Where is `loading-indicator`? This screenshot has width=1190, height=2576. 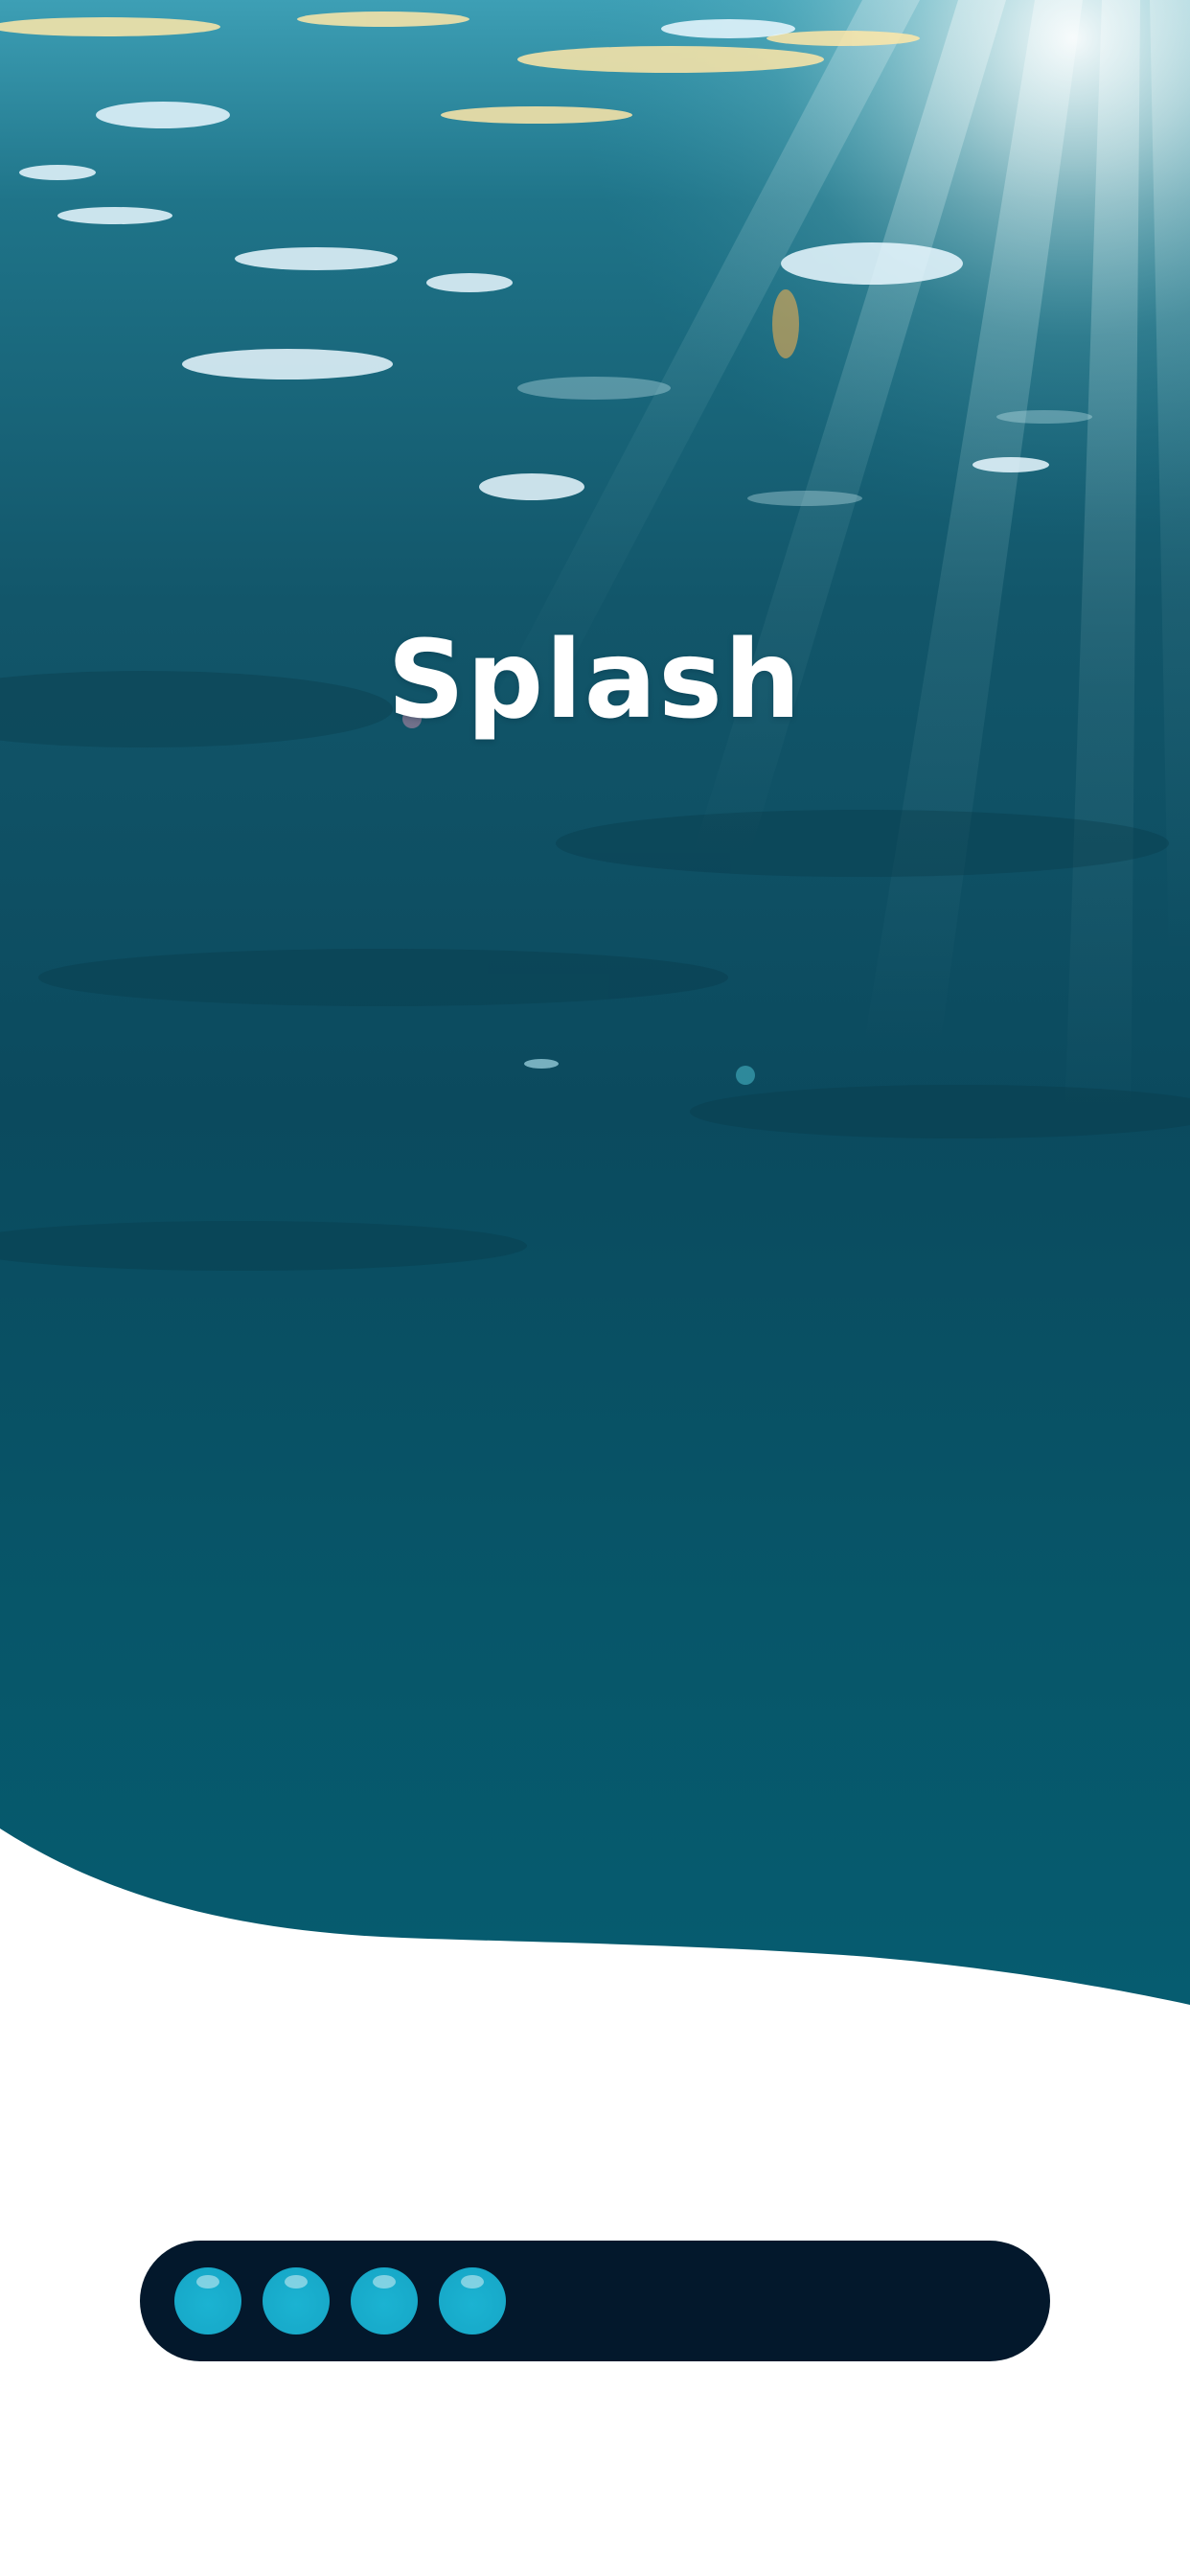
loading-indicator is located at coordinates (595, 2301).